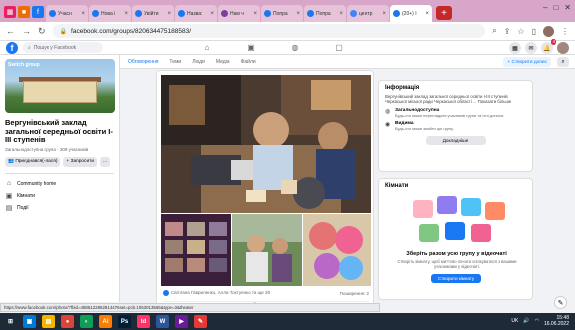  What do you see at coordinates (12, 47) in the screenshot?
I see `facebook-logo-icon: f` at bounding box center [12, 47].